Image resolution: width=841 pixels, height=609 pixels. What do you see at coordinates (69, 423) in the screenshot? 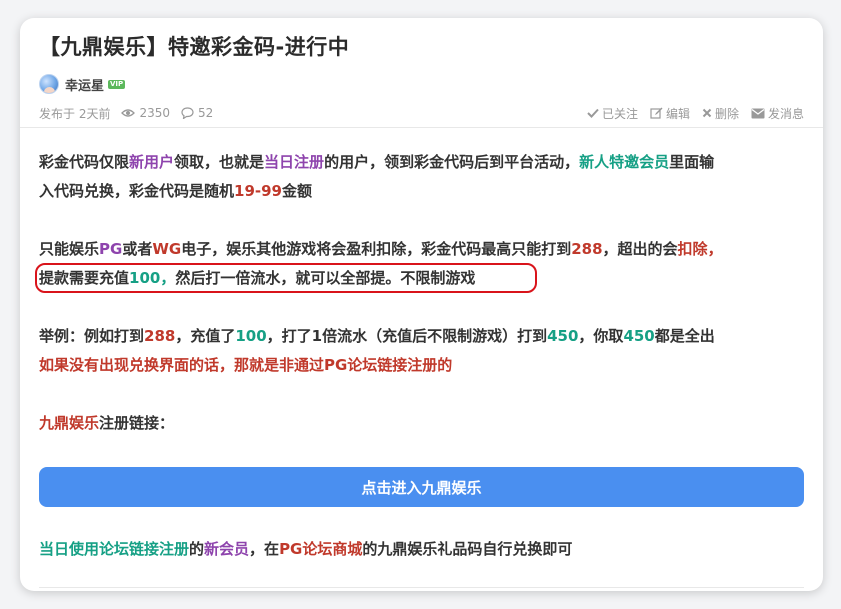
I see `text-segment: 九鼎娱乐` at bounding box center [69, 423].